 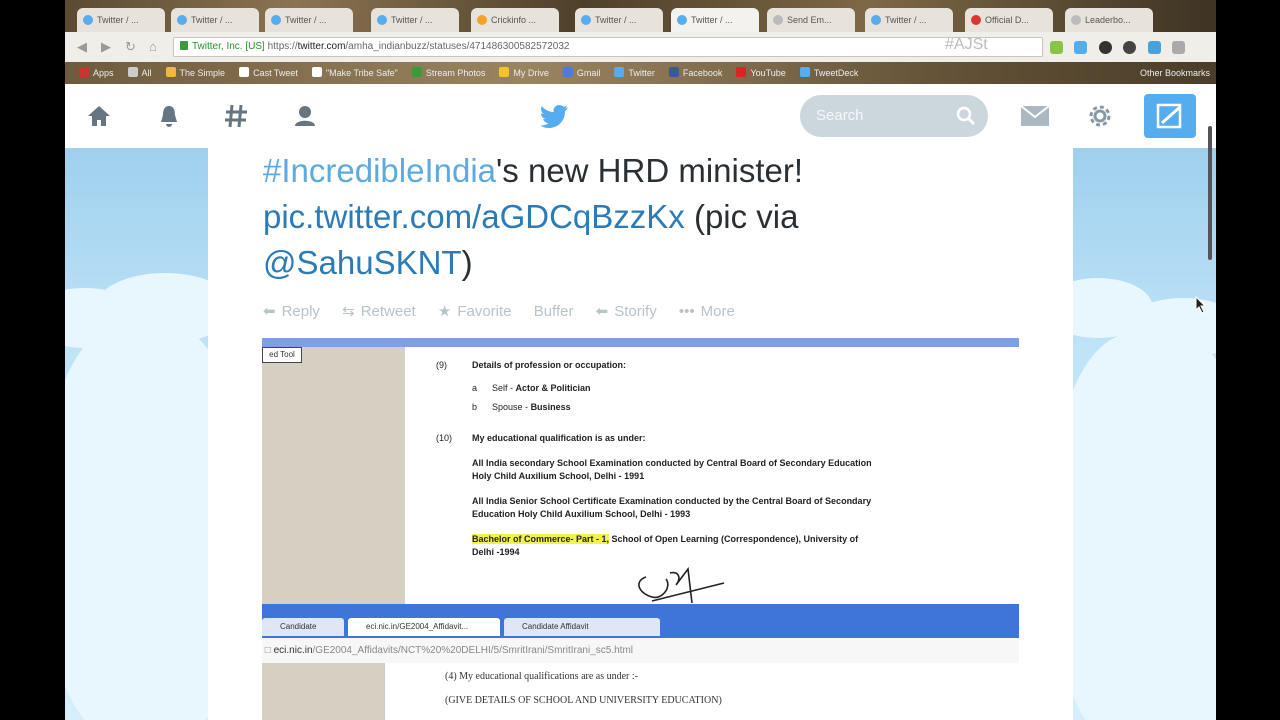 What do you see at coordinates (282, 355) in the screenshot?
I see `tool-label: ed Tool` at bounding box center [282, 355].